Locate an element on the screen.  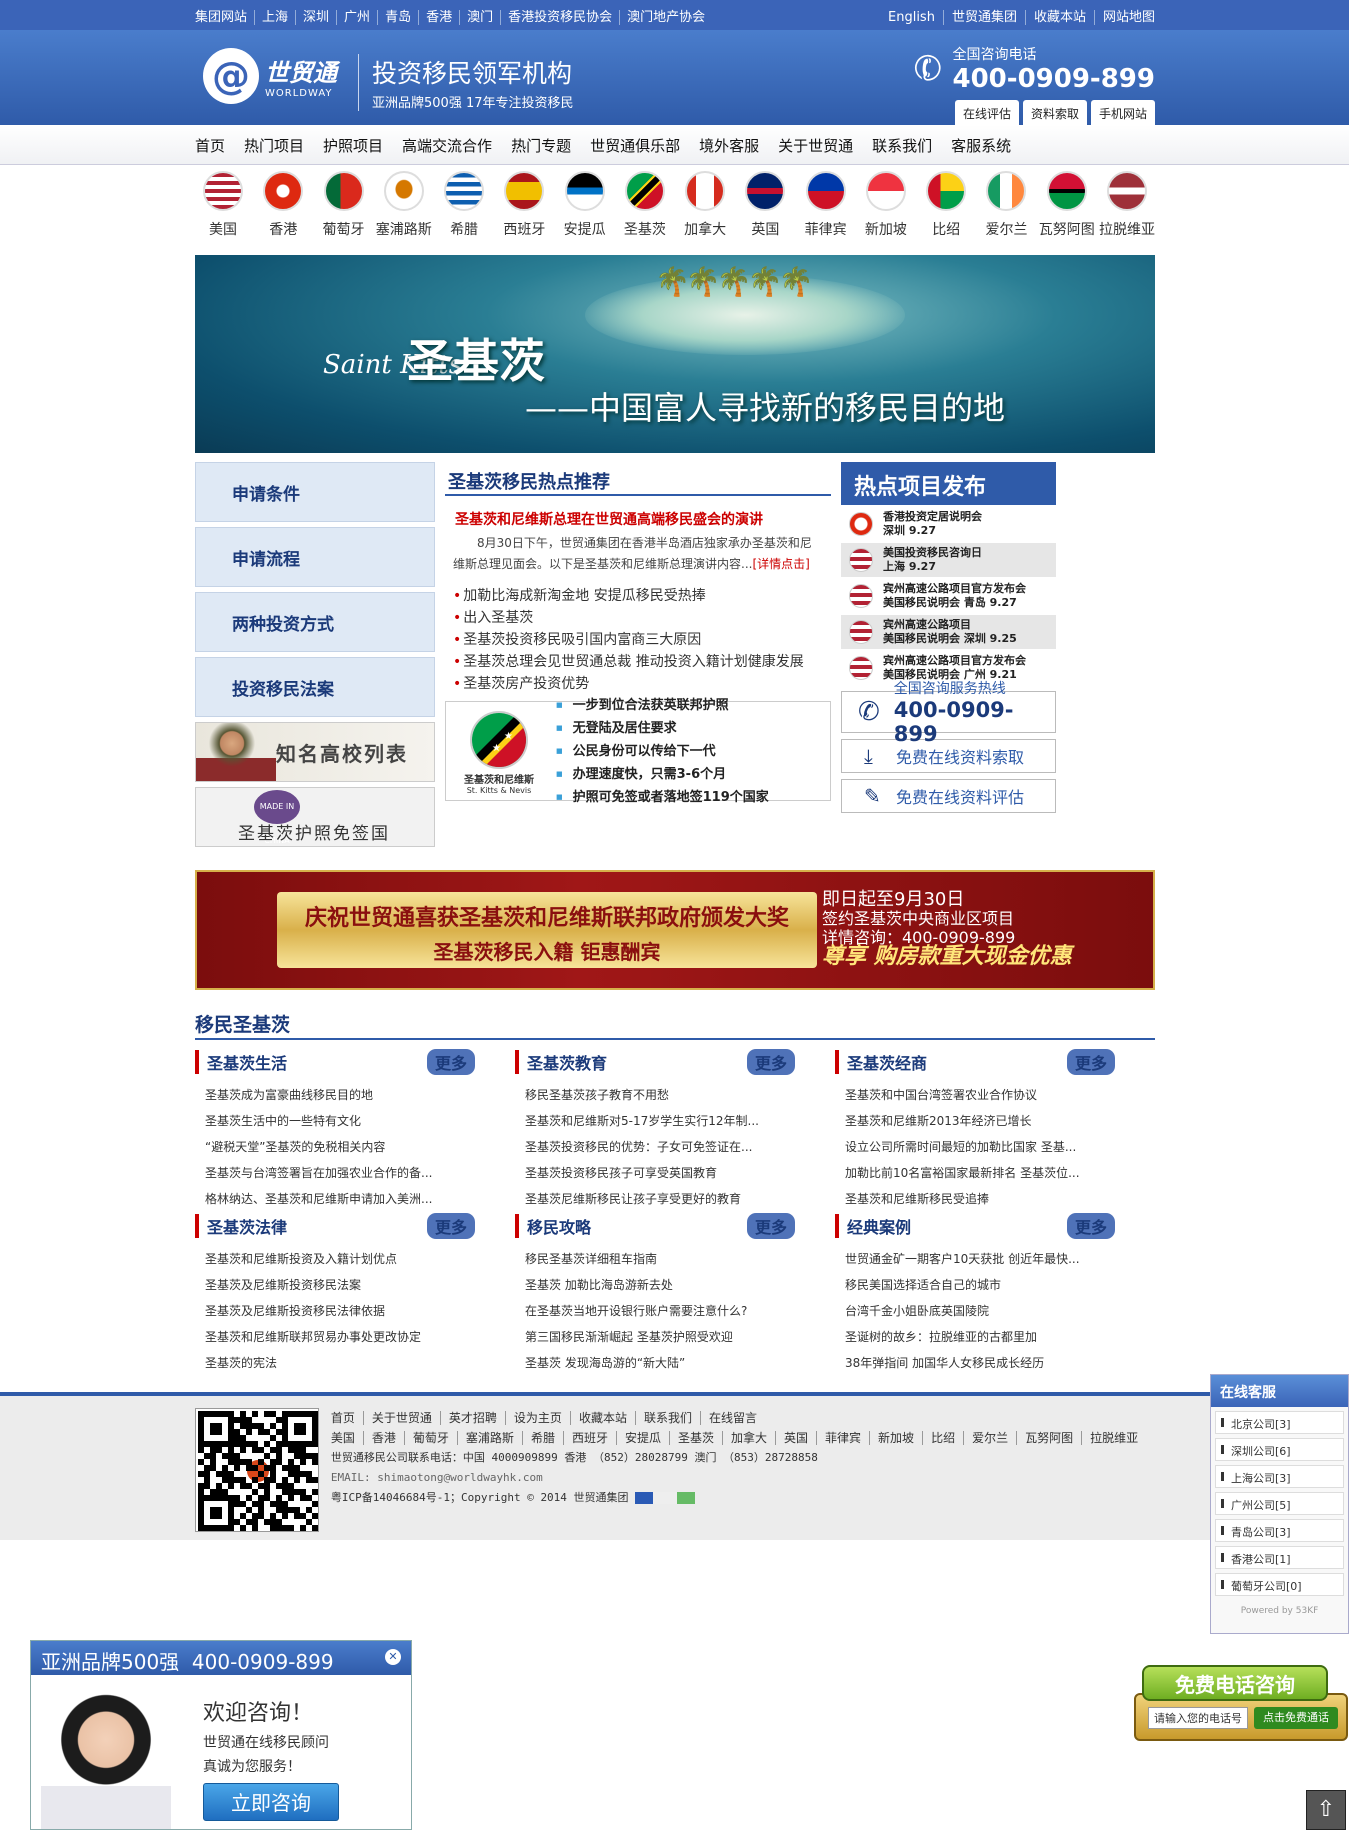
footer-country-link: 葡萄牙 is located at coordinates (431, 1438).